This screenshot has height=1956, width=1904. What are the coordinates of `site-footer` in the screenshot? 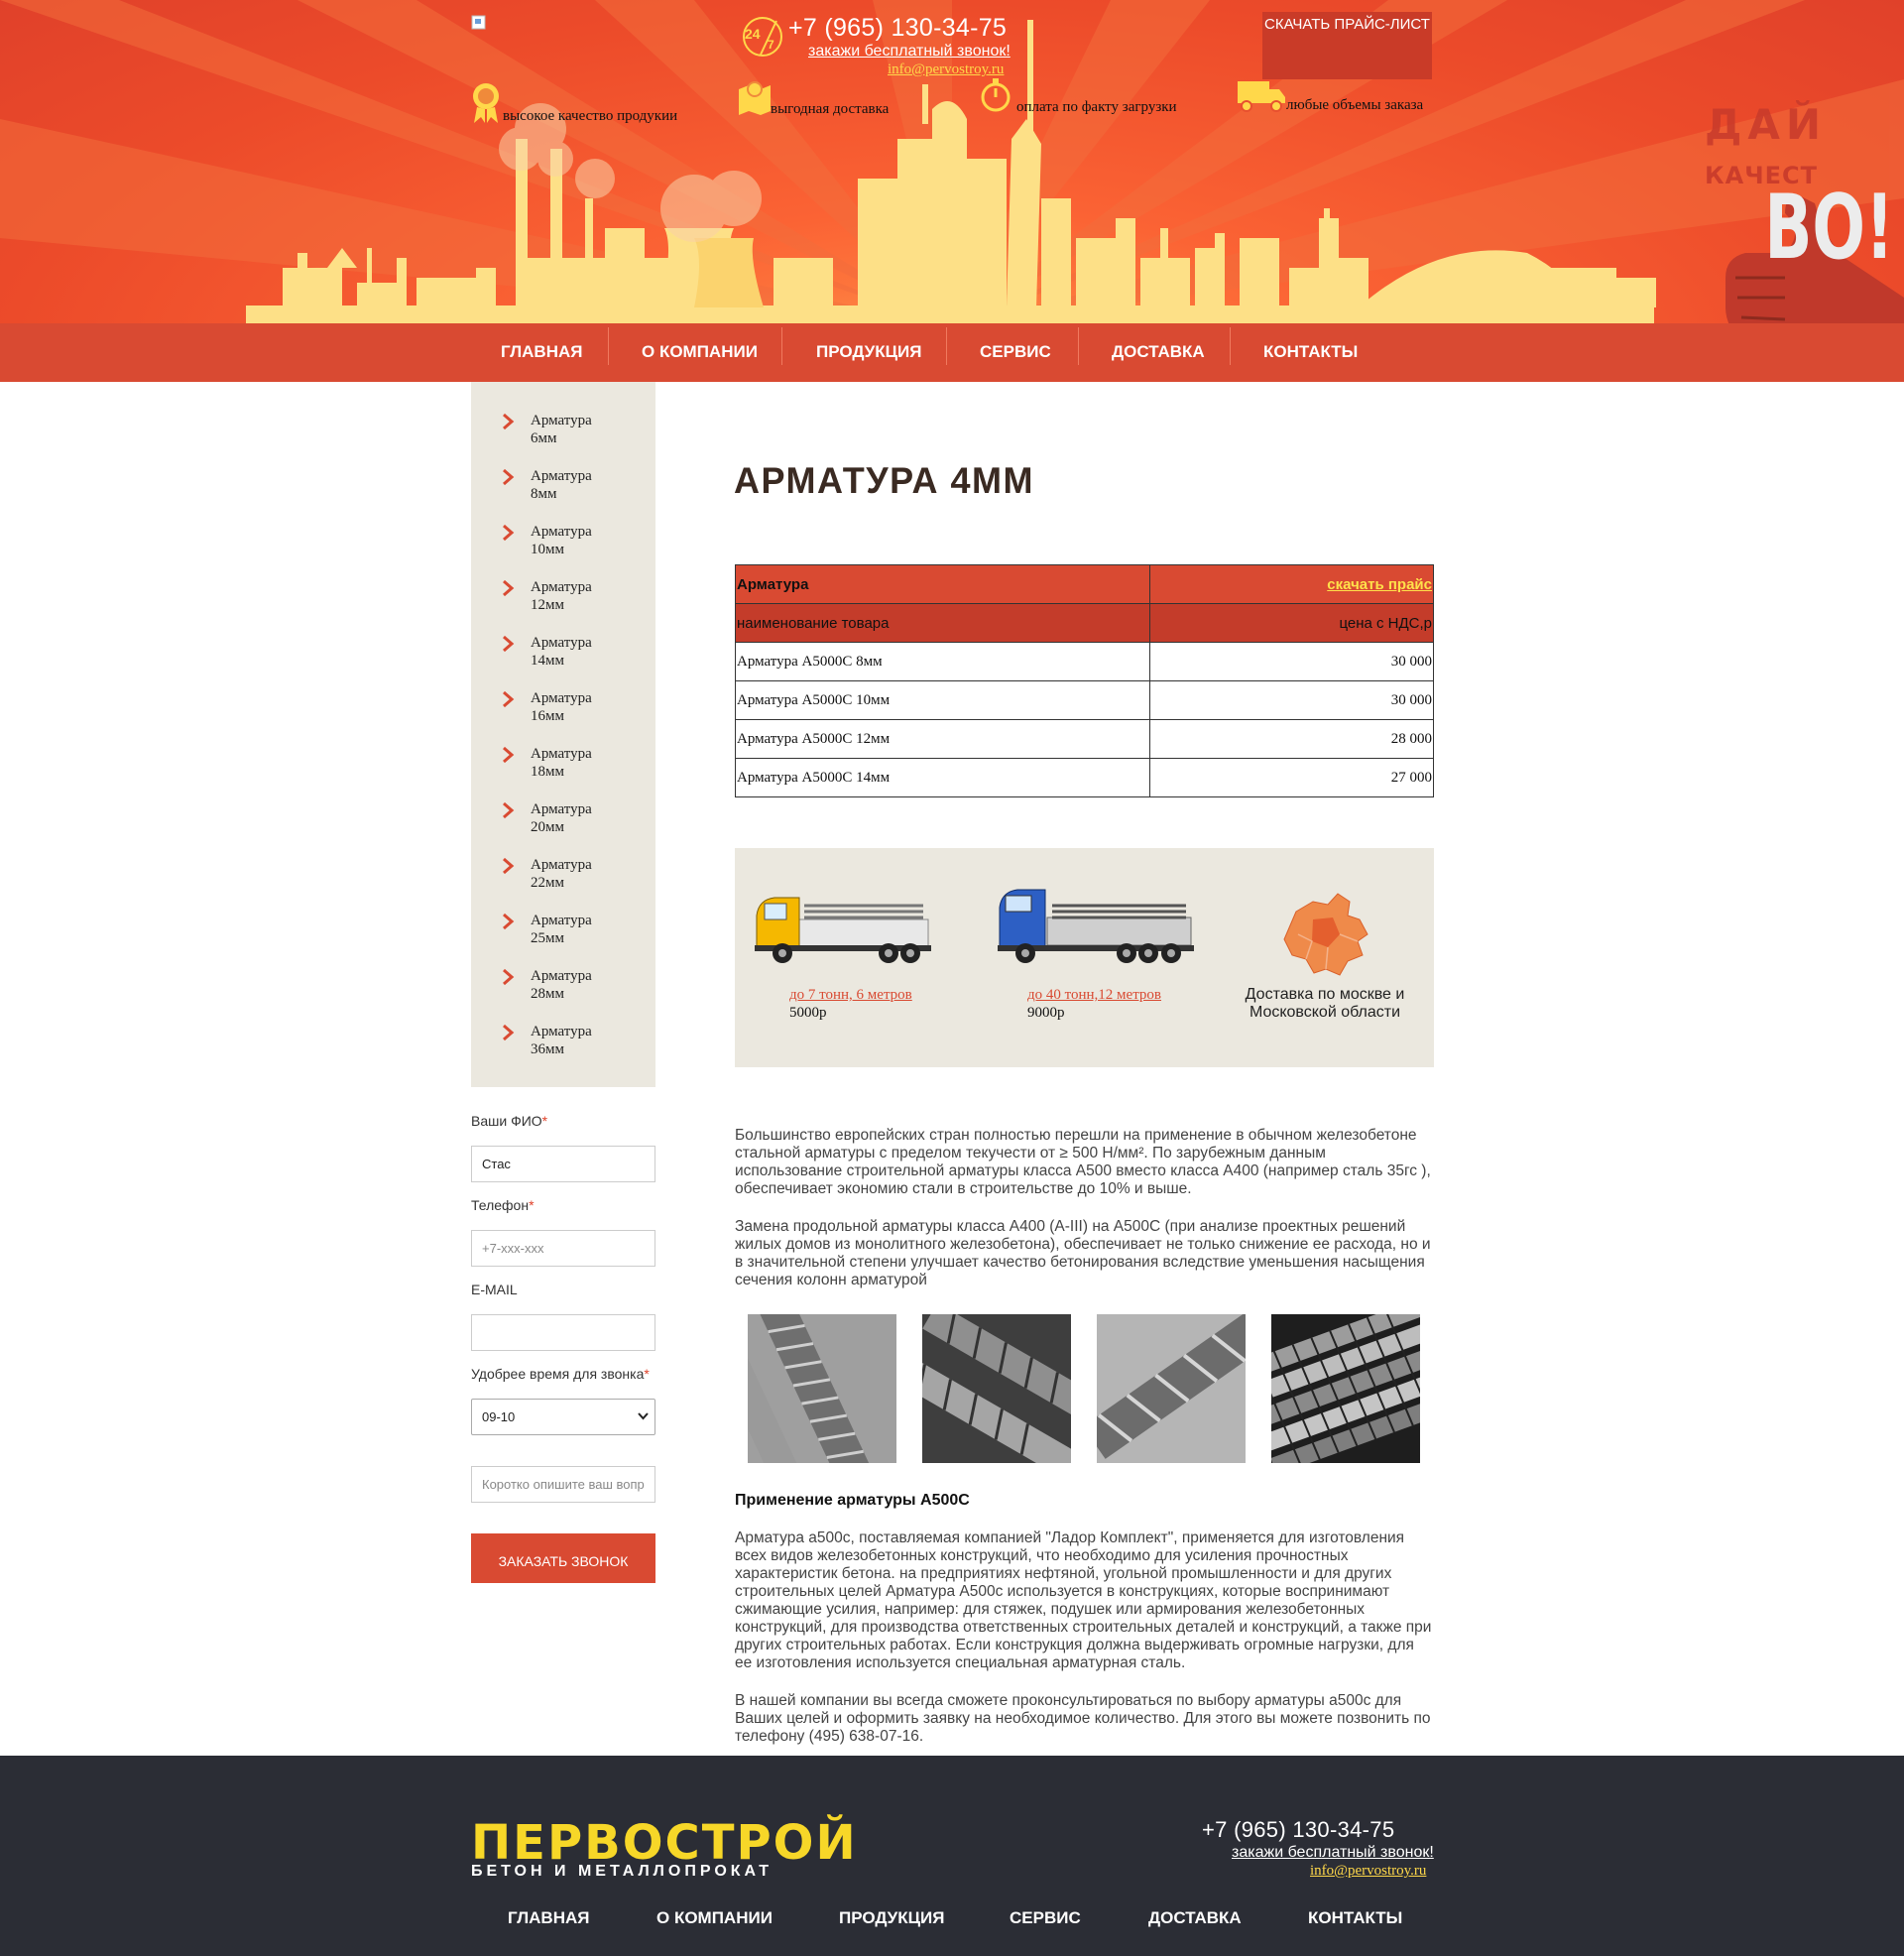 It's located at (952, 1856).